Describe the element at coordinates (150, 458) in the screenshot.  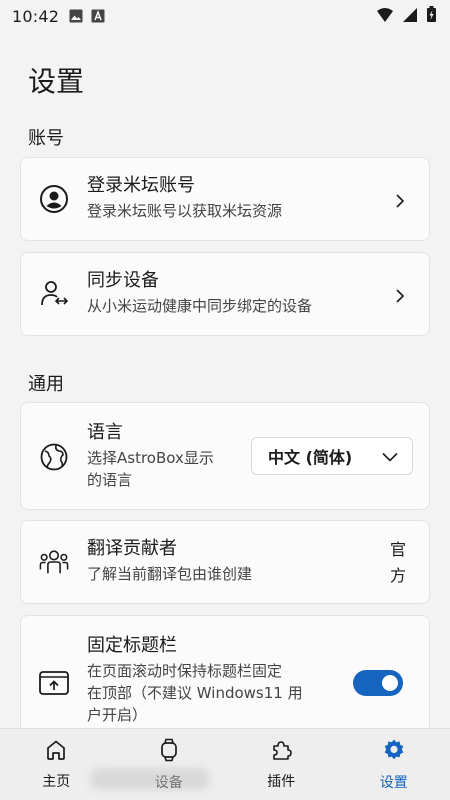
I see `language-subtitle-line1: 选择AstroBox显示` at that location.